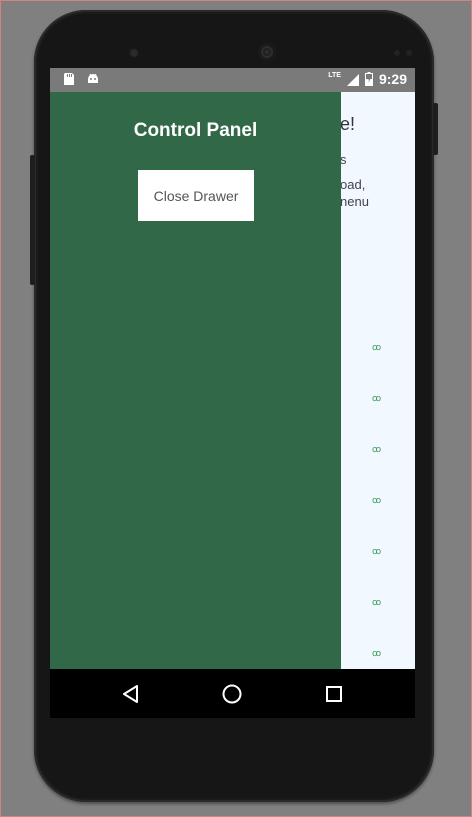  I want to click on signal-icon, so click(352, 80).